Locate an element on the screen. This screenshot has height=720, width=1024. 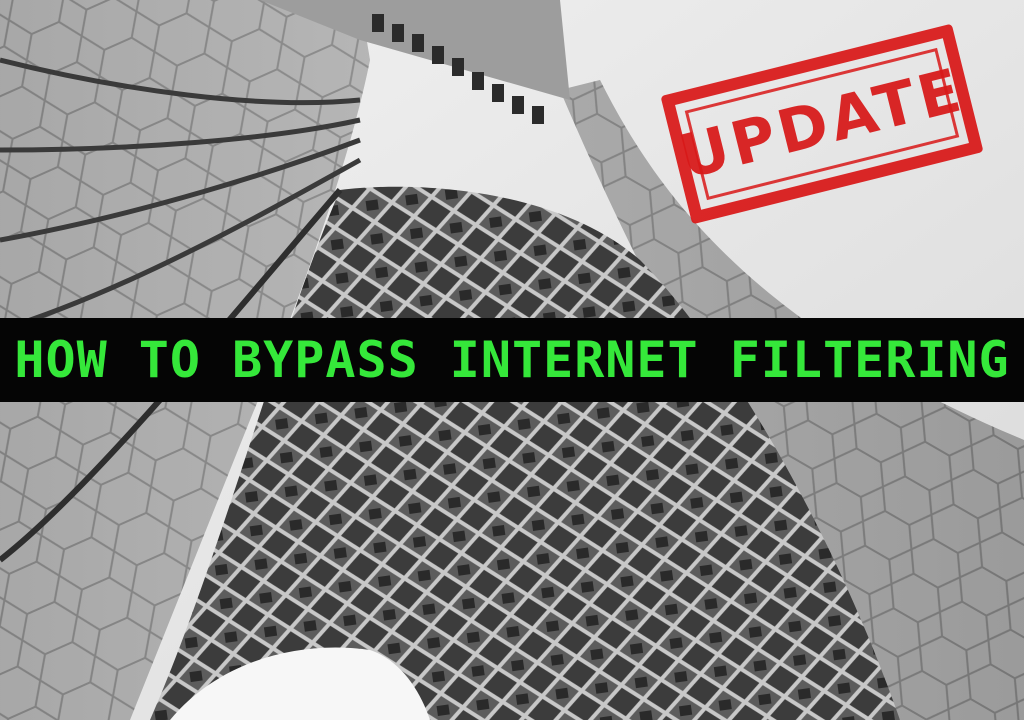
headline-banner: HOW TO BYPASS INTERNET FILTERING is located at coordinates (512, 360).